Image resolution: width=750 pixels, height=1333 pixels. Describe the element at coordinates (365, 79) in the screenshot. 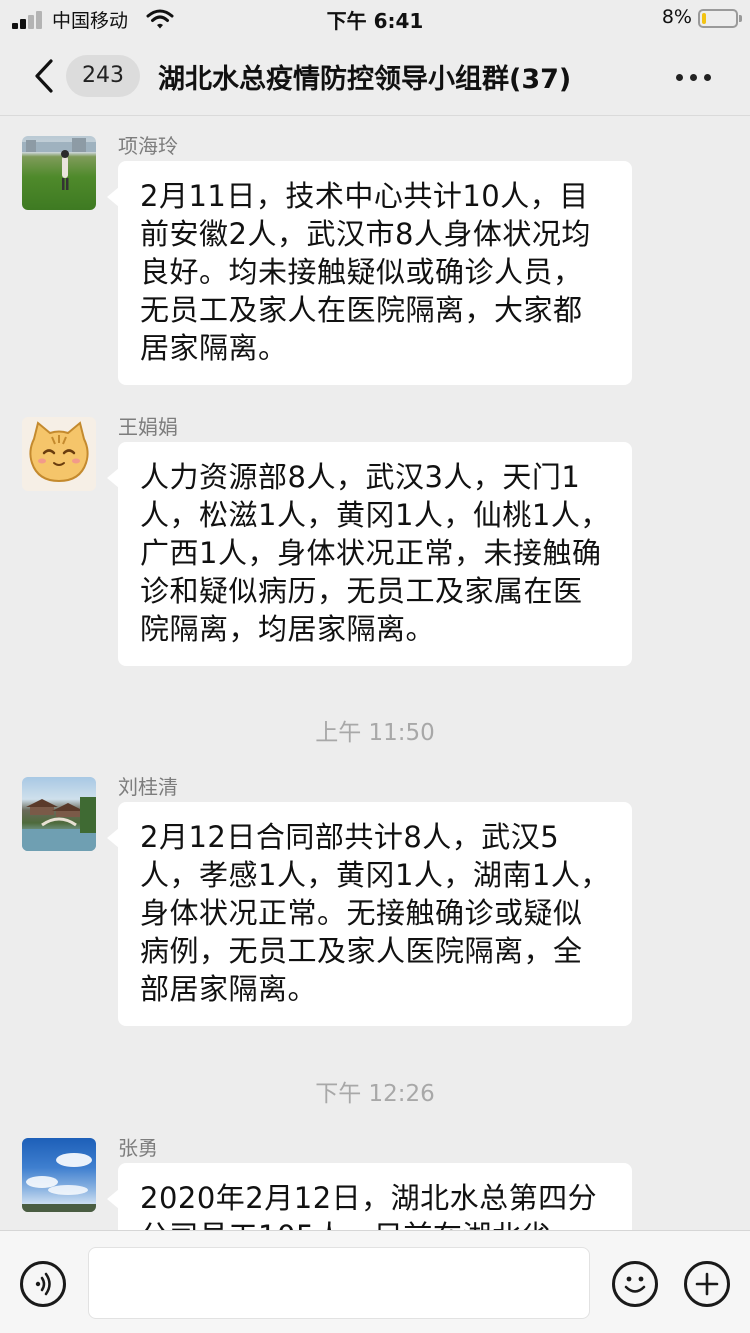

I see `chat-title: 湖北水总疫情防控领导小组群(37)` at that location.